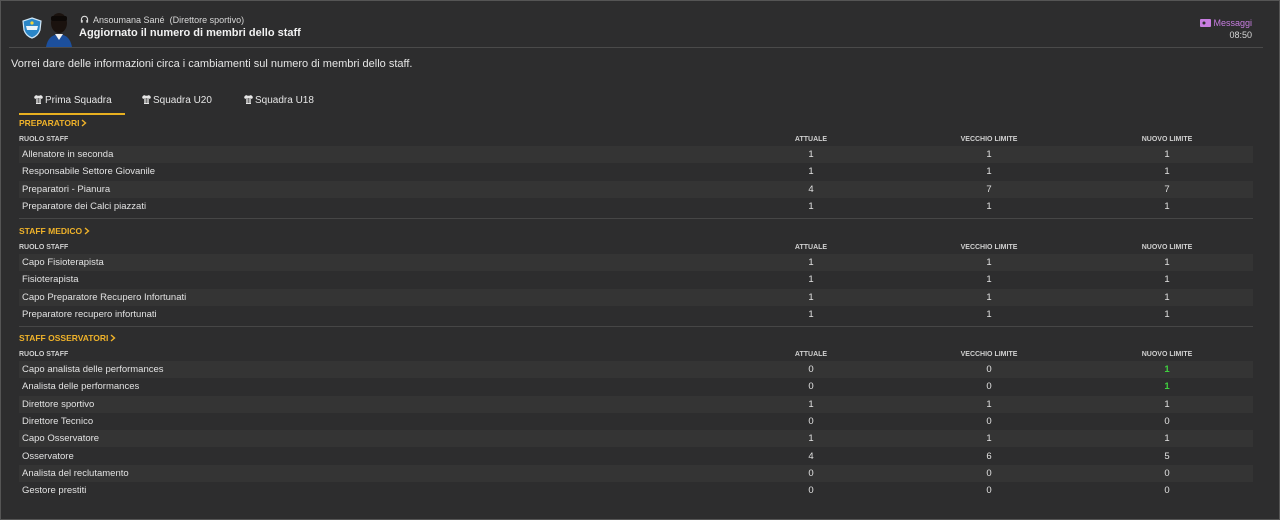  What do you see at coordinates (636, 314) in the screenshot?
I see `table-row: Preparatore recupero infortunati 1 1 1` at bounding box center [636, 314].